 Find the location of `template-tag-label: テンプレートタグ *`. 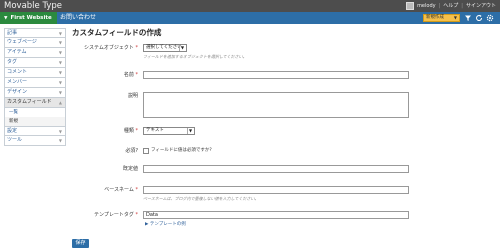

template-tag-label: テンプレートタグ * is located at coordinates (105, 215).